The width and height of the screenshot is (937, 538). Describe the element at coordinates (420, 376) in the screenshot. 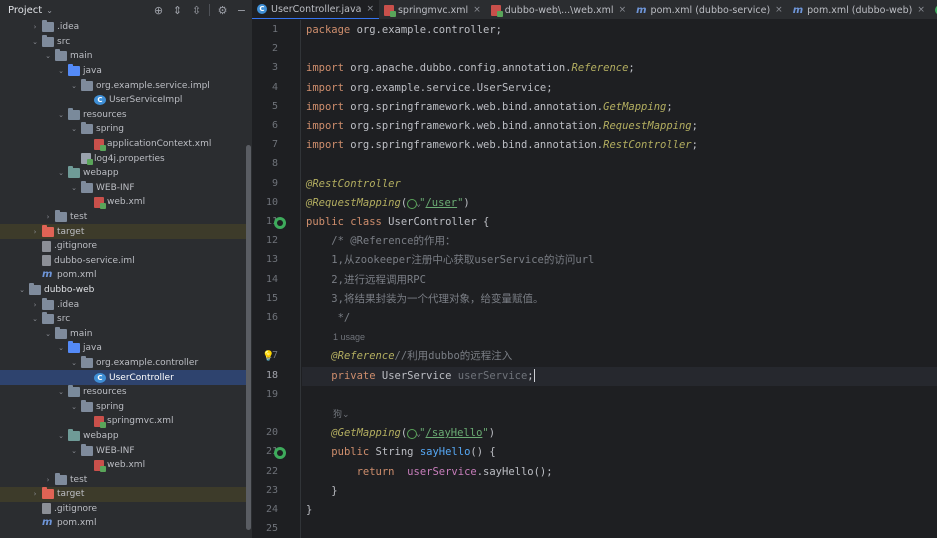

I see `code-line: private UserService userService;` at that location.